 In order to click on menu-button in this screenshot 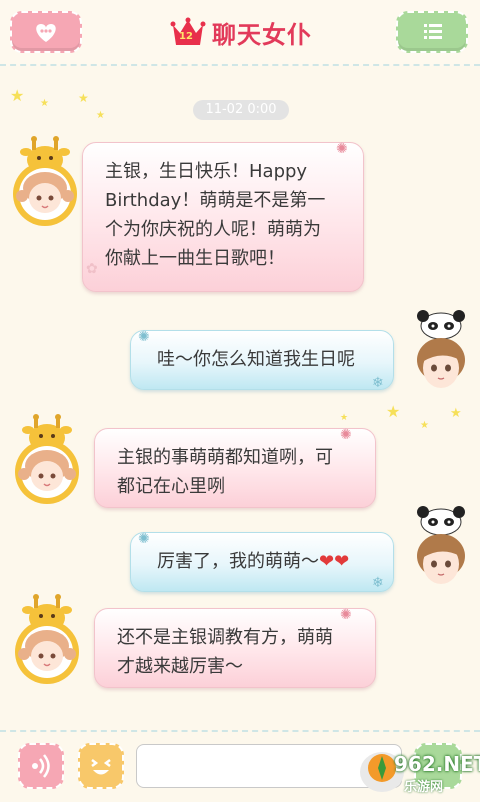, I will do `click(432, 32)`.